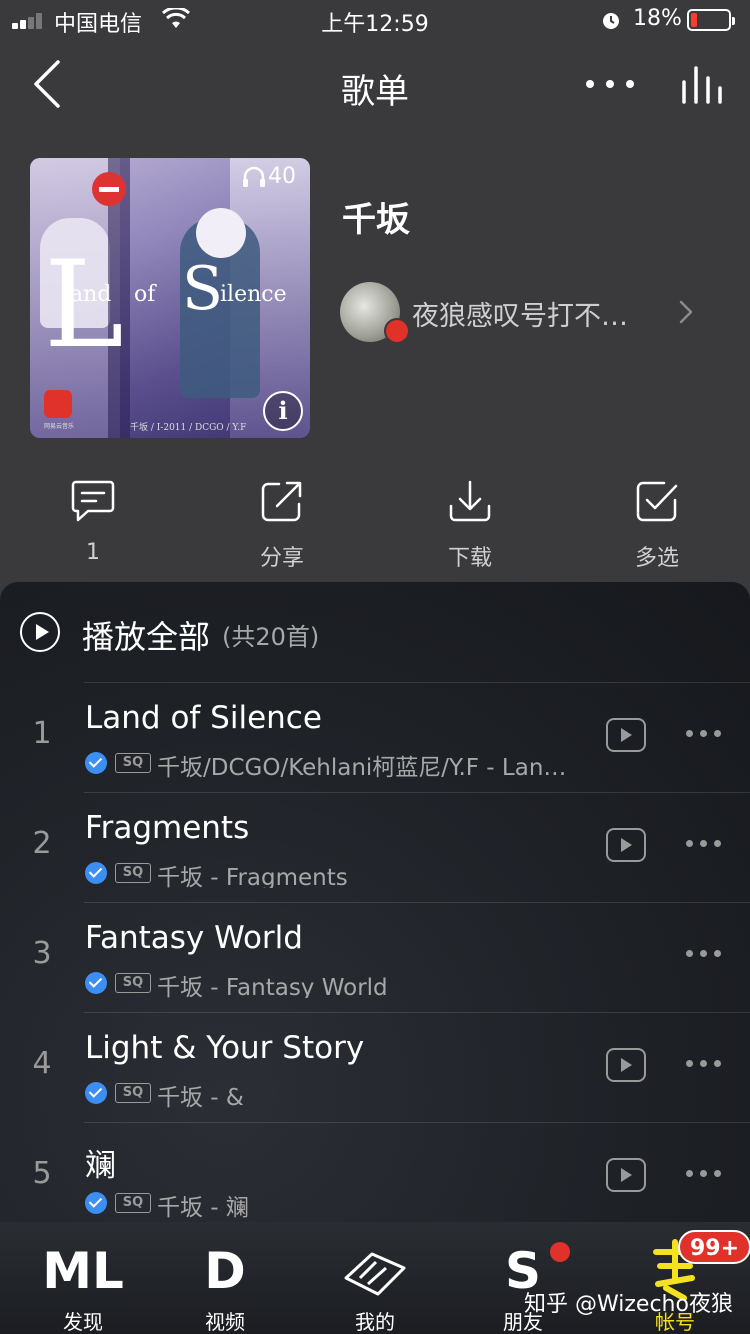  Describe the element at coordinates (167, 828) in the screenshot. I see `song-title: Fragments` at that location.